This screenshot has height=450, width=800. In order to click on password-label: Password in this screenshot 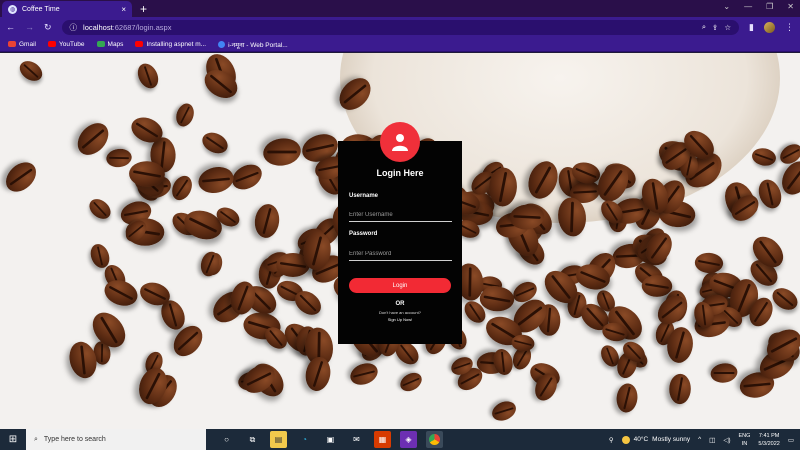, I will do `click(363, 234)`.